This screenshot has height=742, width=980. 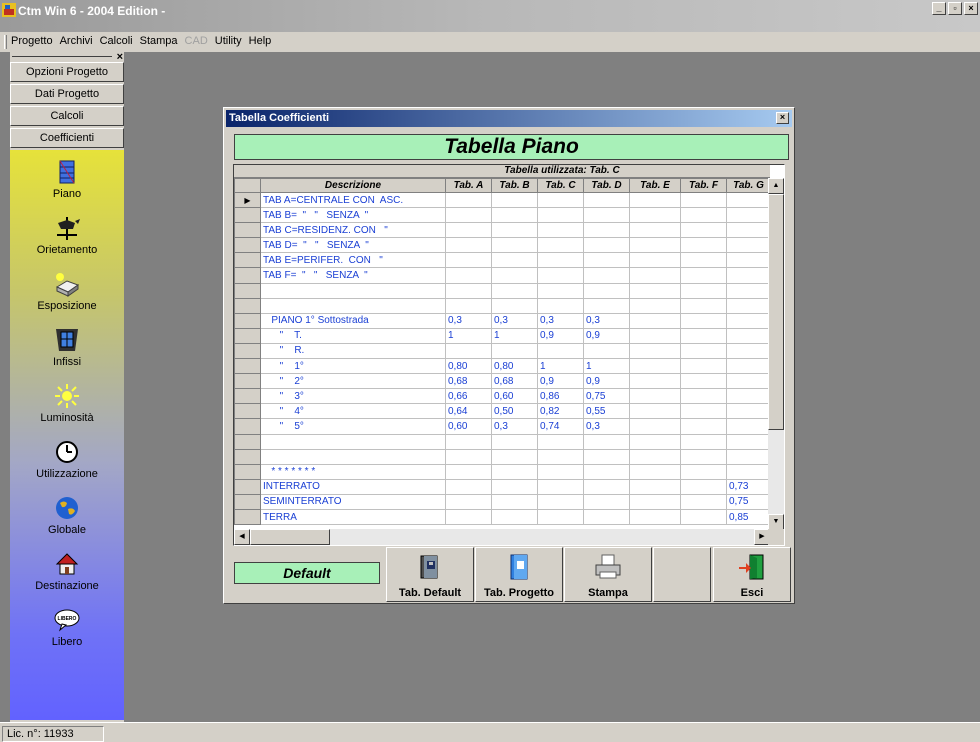 I want to click on cell-descrizione: PIANO 1° Sottostrada, so click(x=353, y=320).